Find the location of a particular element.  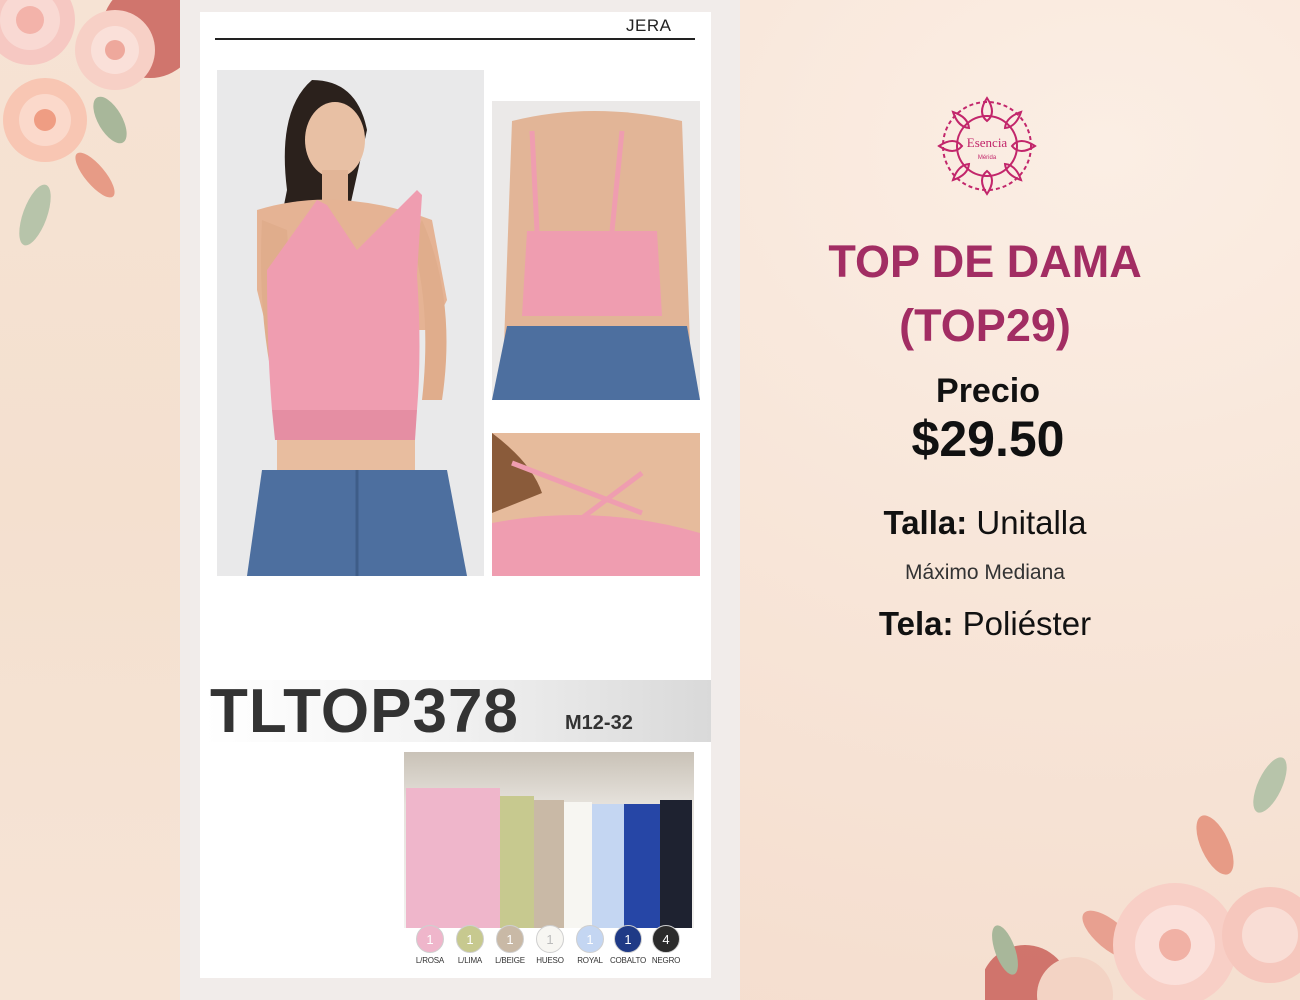

esencia-logo: Esencia Mérida is located at coordinates (987, 146).